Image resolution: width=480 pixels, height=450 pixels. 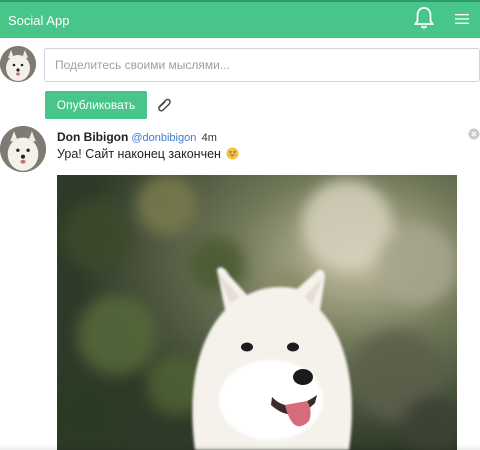 What do you see at coordinates (163, 138) in the screenshot?
I see `post-author-handle: @donbibigon` at bounding box center [163, 138].